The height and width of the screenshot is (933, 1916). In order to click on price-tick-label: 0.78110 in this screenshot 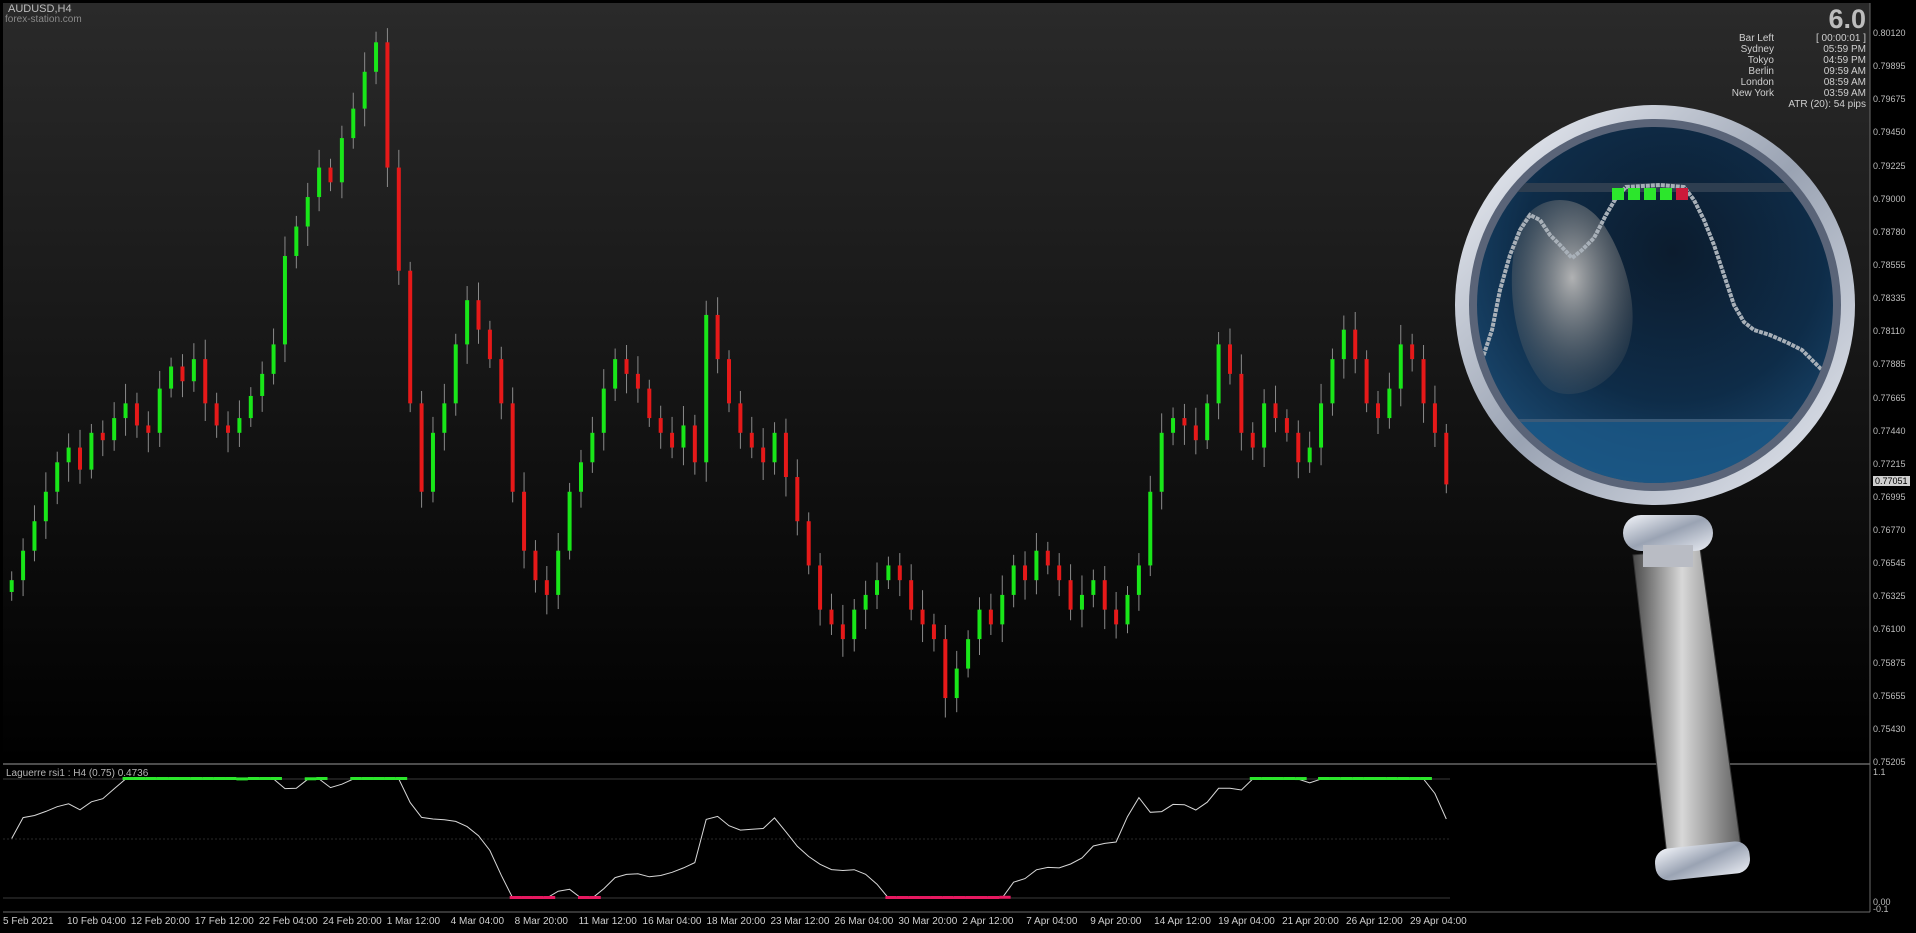, I will do `click(1889, 331)`.